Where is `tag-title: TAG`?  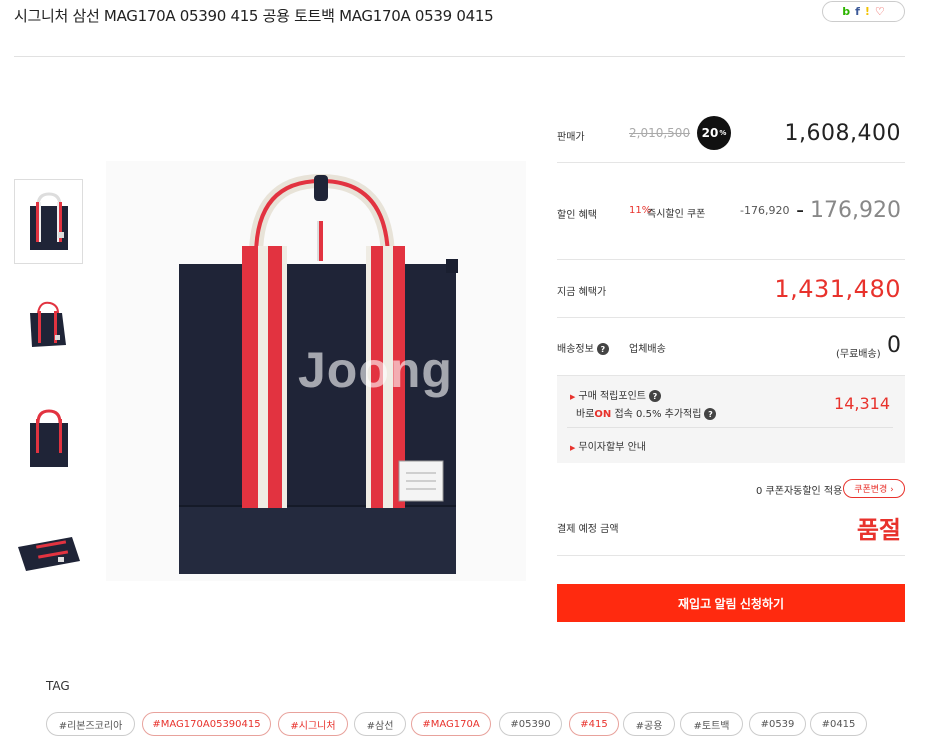 tag-title: TAG is located at coordinates (58, 686).